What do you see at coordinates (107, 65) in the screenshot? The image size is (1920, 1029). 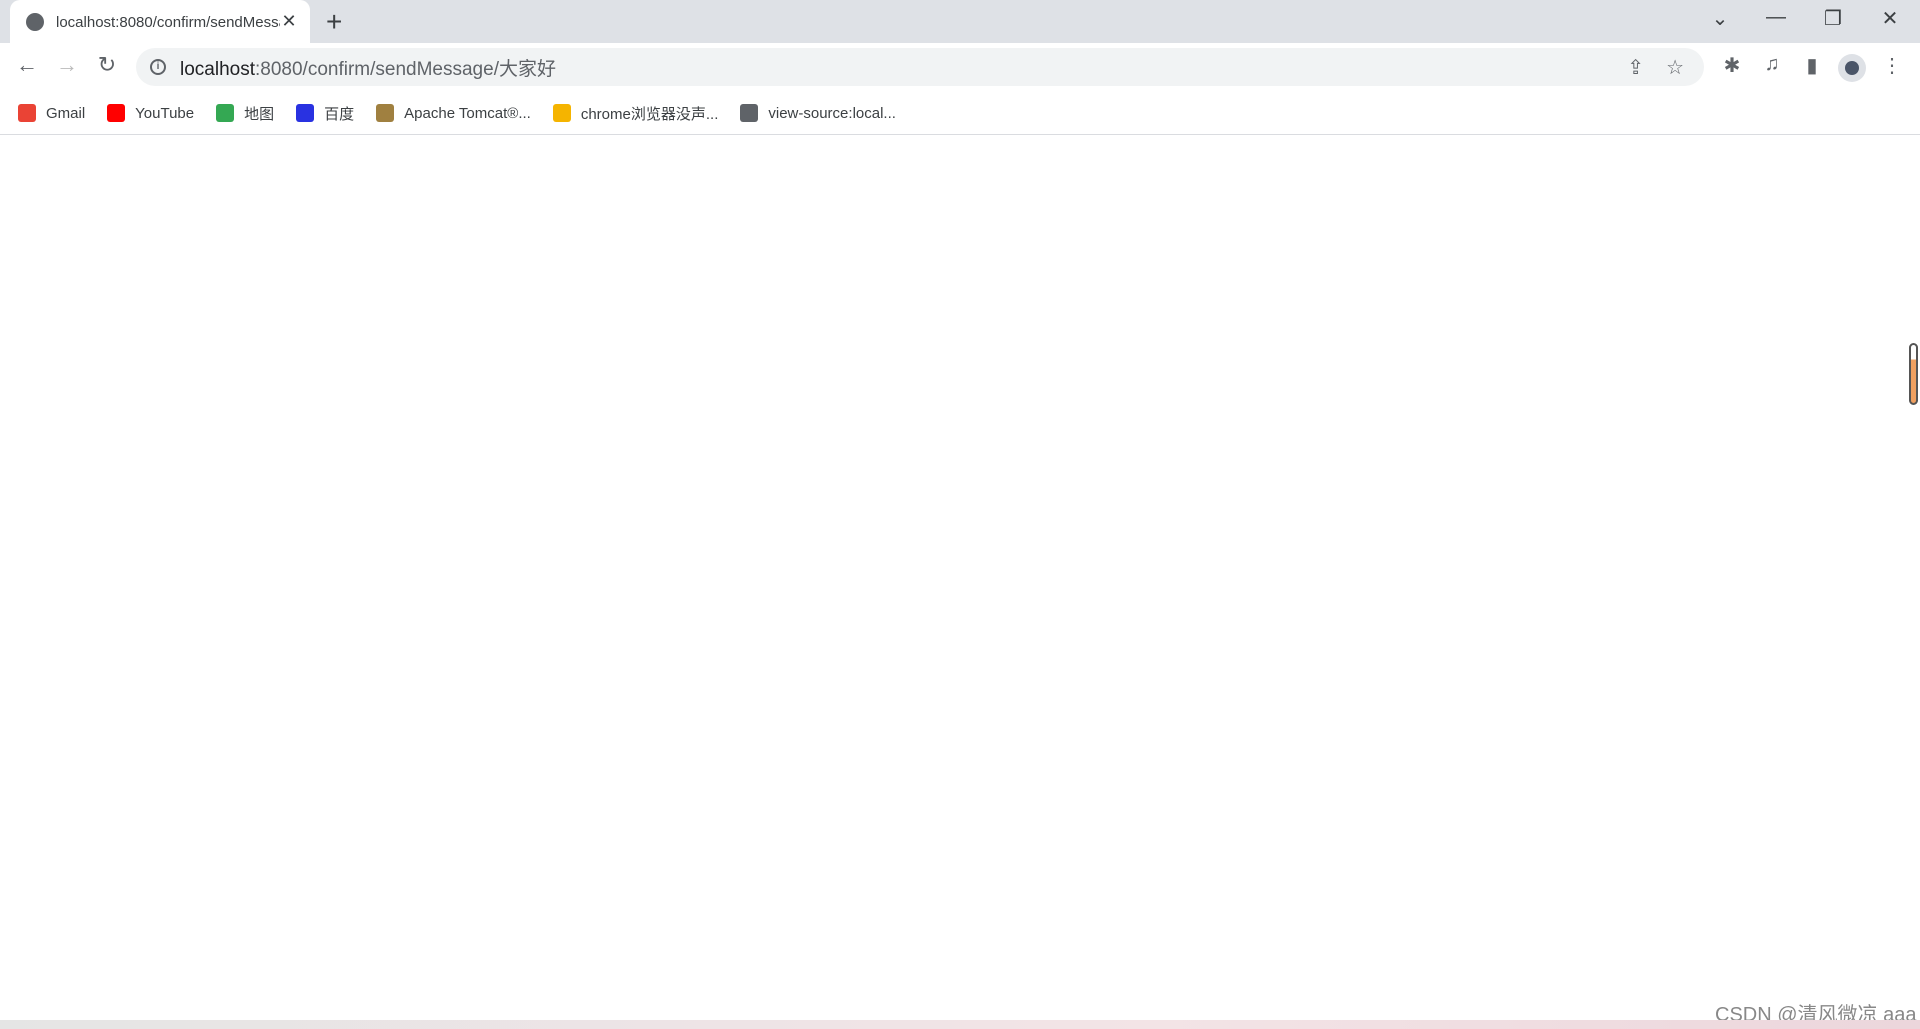 I see `reload-button: ↻` at bounding box center [107, 65].